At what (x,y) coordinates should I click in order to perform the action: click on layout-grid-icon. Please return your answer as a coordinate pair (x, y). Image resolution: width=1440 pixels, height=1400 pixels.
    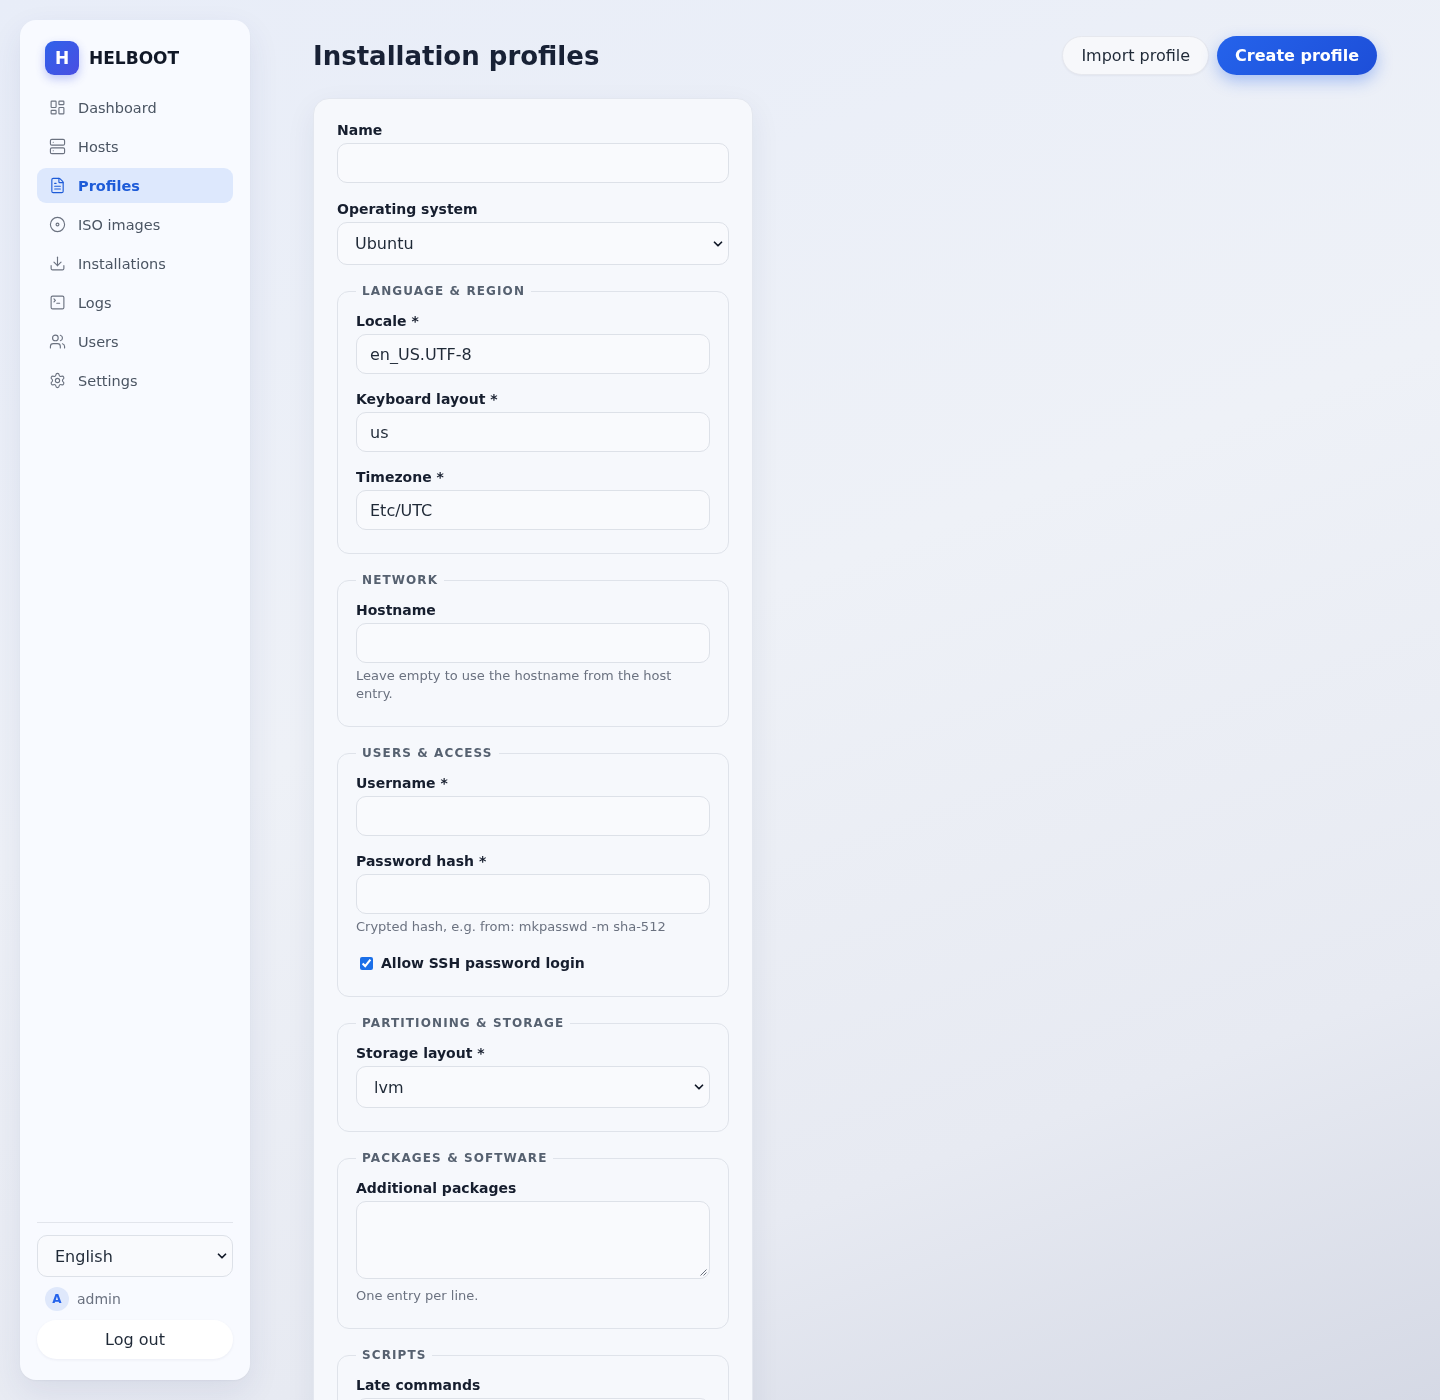
    Looking at the image, I should click on (57, 107).